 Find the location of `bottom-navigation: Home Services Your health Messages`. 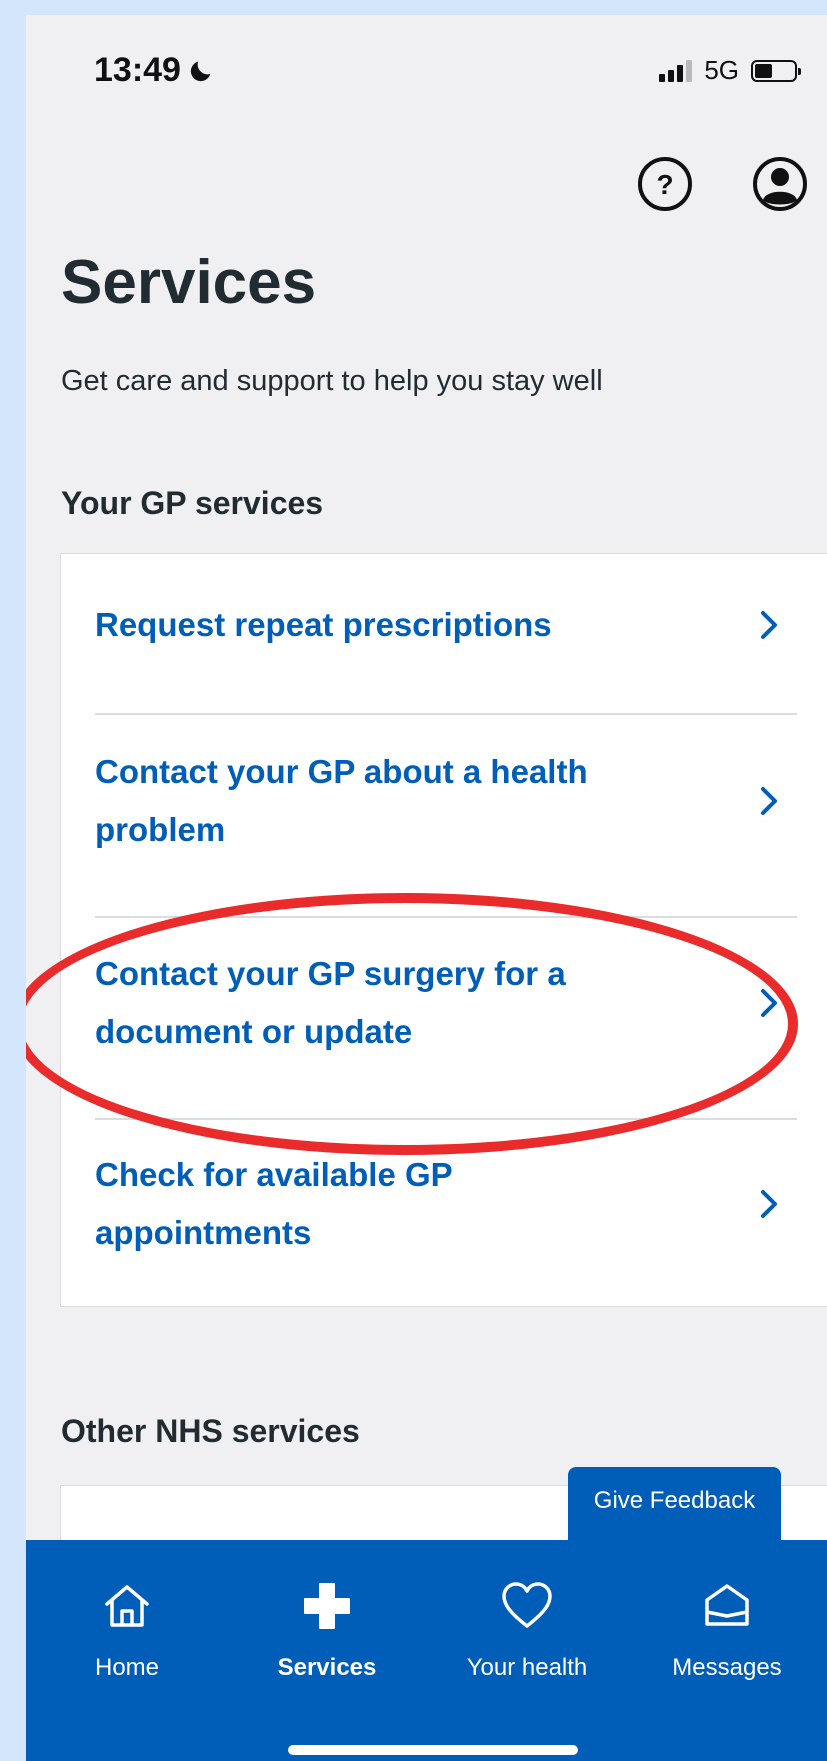

bottom-navigation: Home Services Your health Messages is located at coordinates (426, 1650).